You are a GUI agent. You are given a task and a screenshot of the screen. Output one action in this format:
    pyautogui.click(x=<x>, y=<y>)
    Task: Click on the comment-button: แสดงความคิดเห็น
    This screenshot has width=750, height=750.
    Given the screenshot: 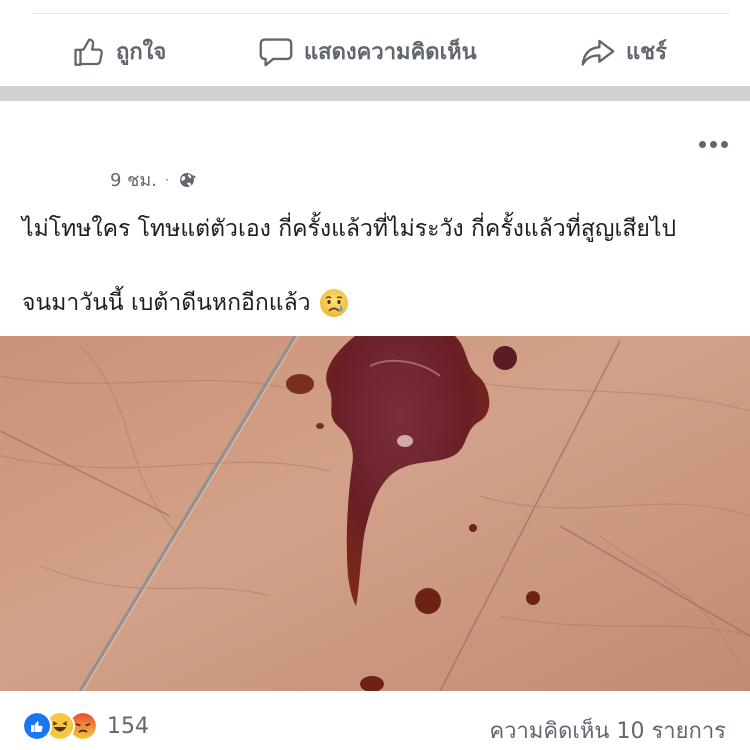 What is the action you would take?
    pyautogui.click(x=367, y=51)
    